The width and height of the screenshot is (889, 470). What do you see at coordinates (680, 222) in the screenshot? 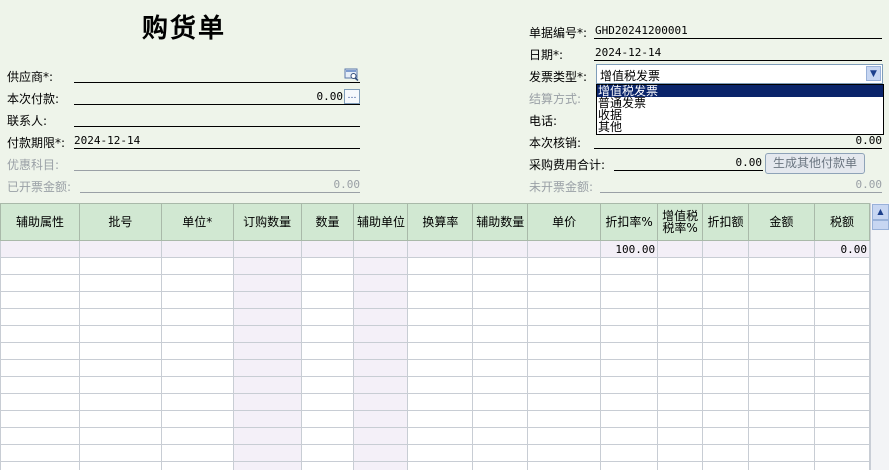
I see `col-vat-rate: 增值税税率%` at bounding box center [680, 222].